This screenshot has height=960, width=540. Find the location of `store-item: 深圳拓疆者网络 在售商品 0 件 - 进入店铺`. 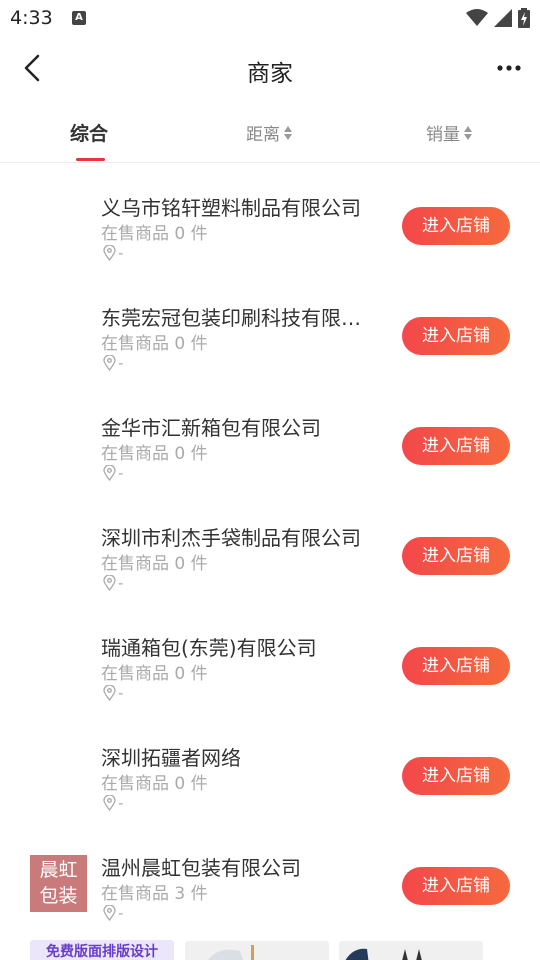

store-item: 深圳拓疆者网络 在售商品 0 件 - 进入店铺 is located at coordinates (270, 768).